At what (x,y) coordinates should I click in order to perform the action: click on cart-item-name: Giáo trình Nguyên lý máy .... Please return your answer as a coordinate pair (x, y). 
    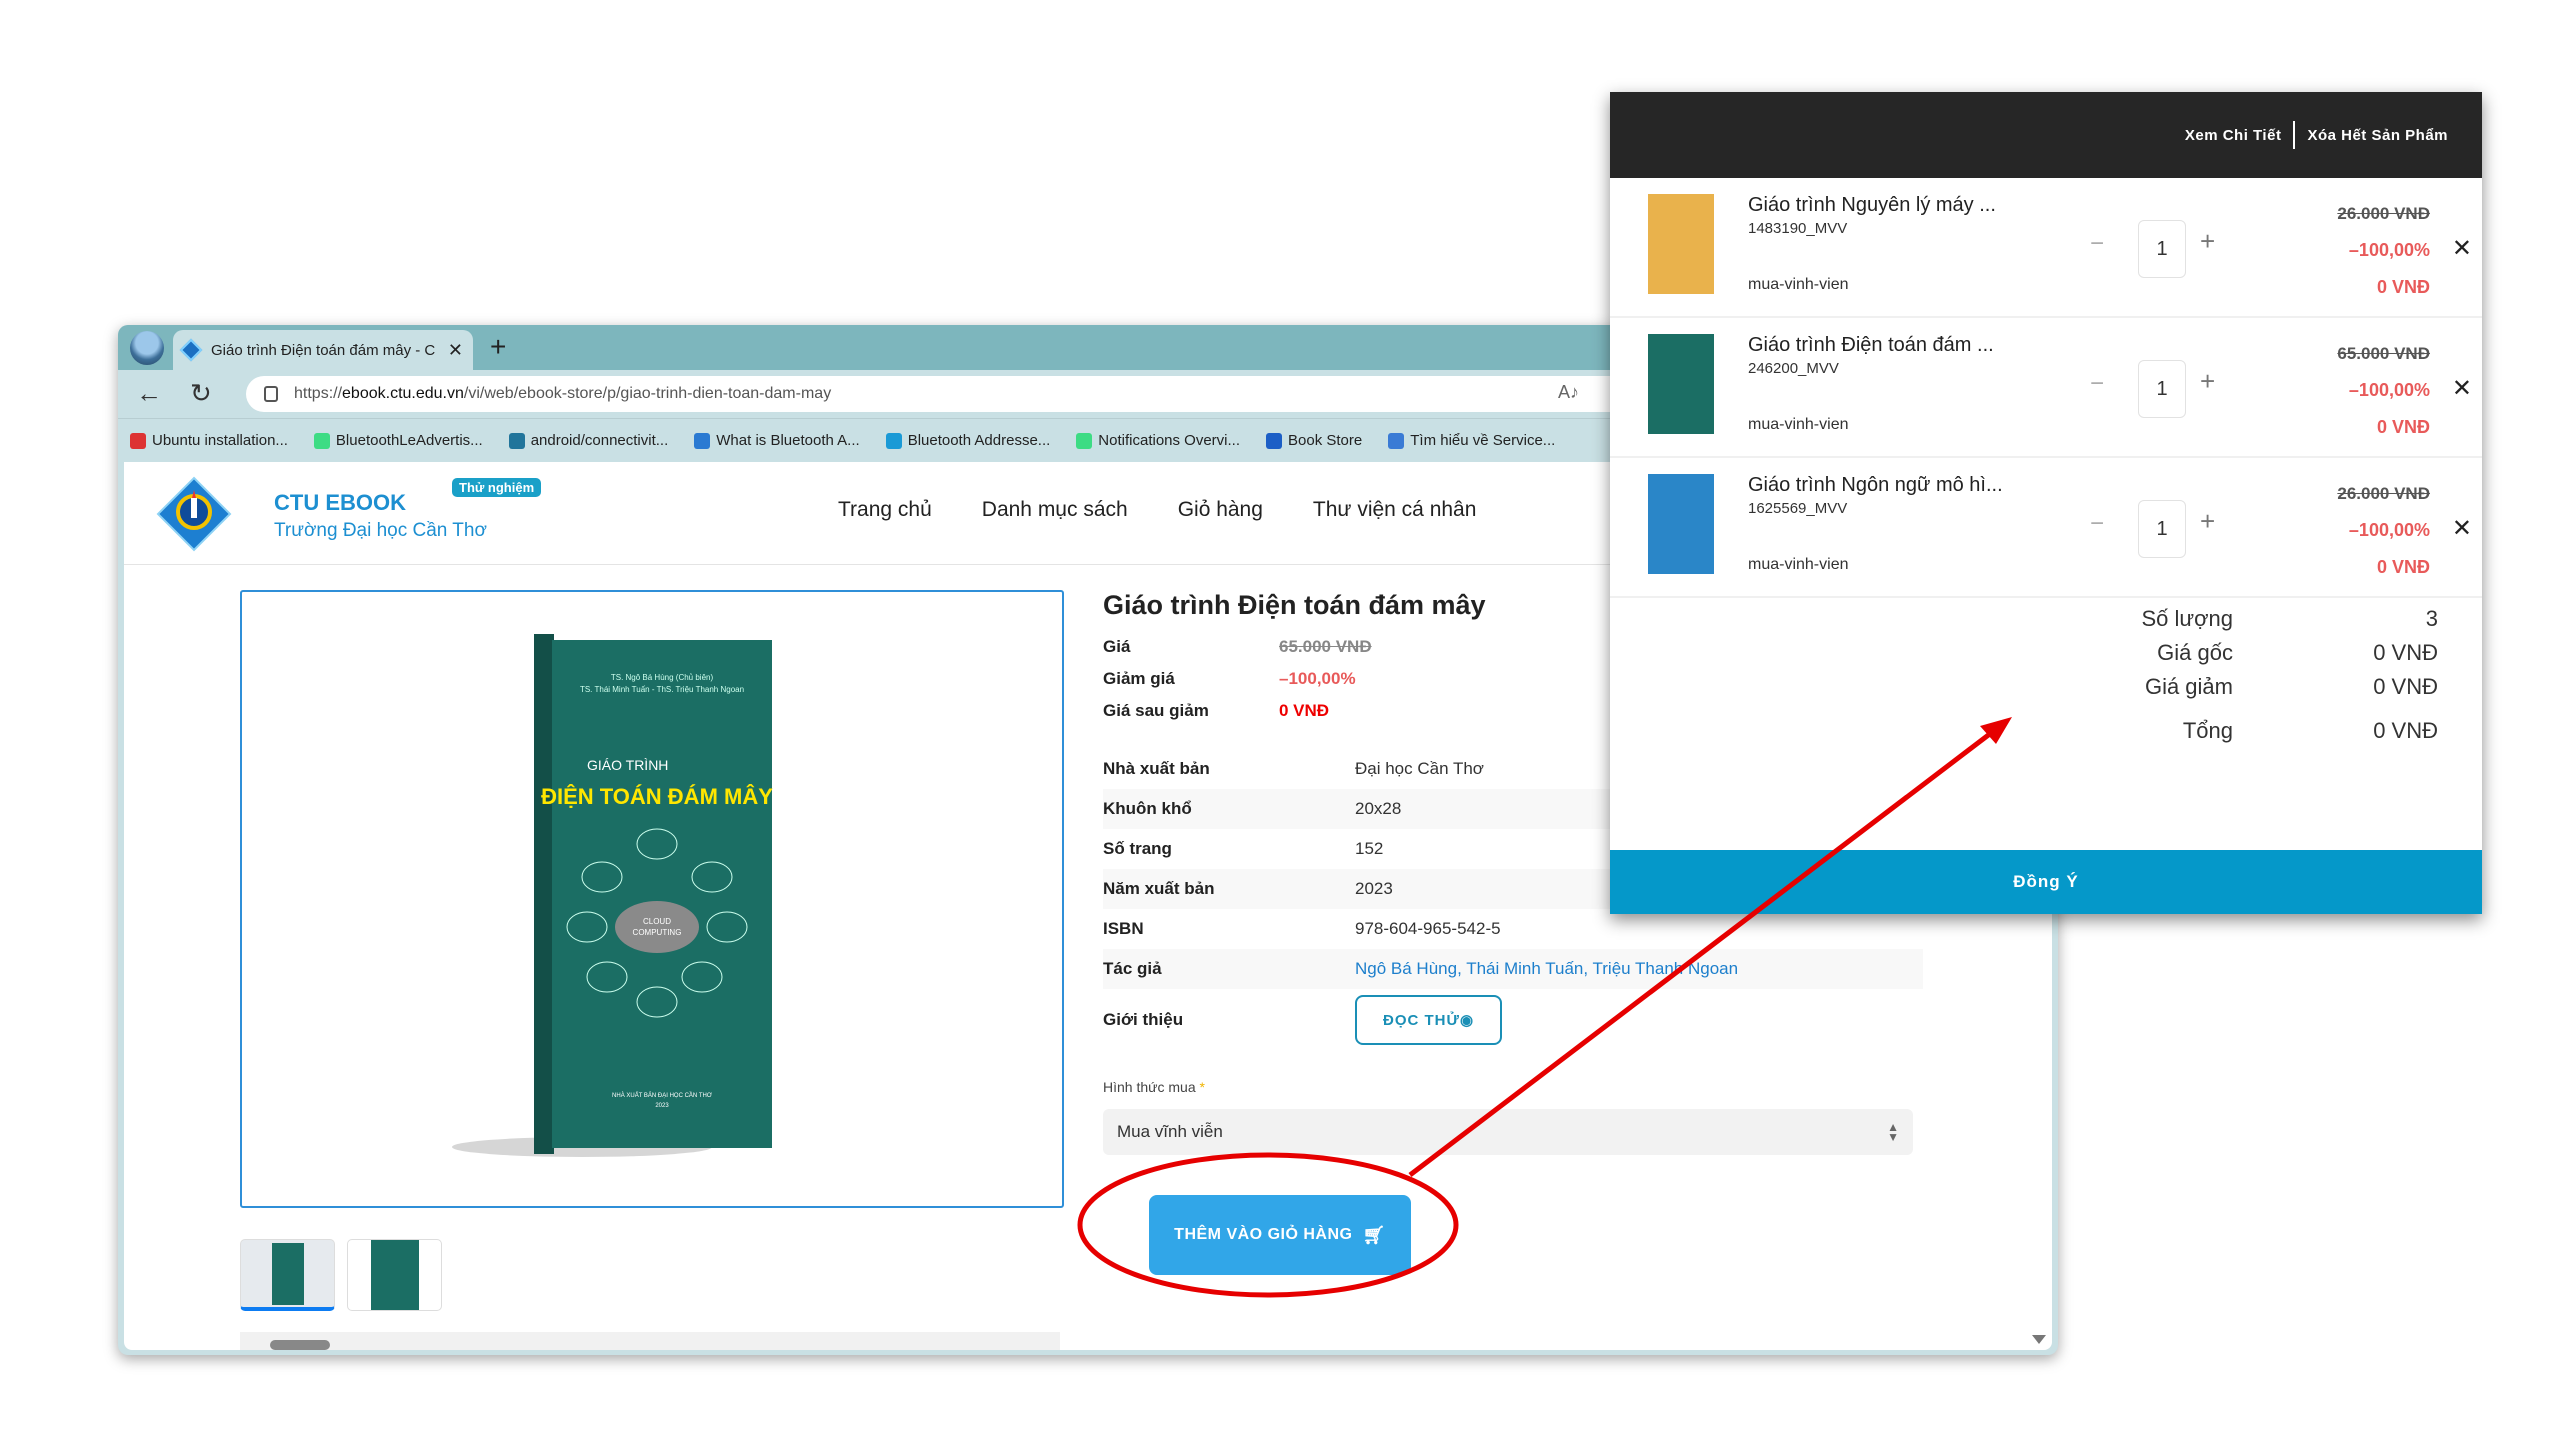
    Looking at the image, I should click on (1872, 205).